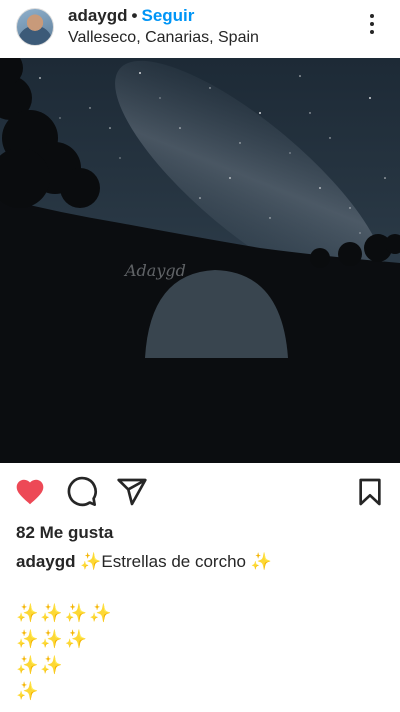 The width and height of the screenshot is (400, 712). What do you see at coordinates (28, 691) in the screenshot?
I see `sparkle-row: ✨` at bounding box center [28, 691].